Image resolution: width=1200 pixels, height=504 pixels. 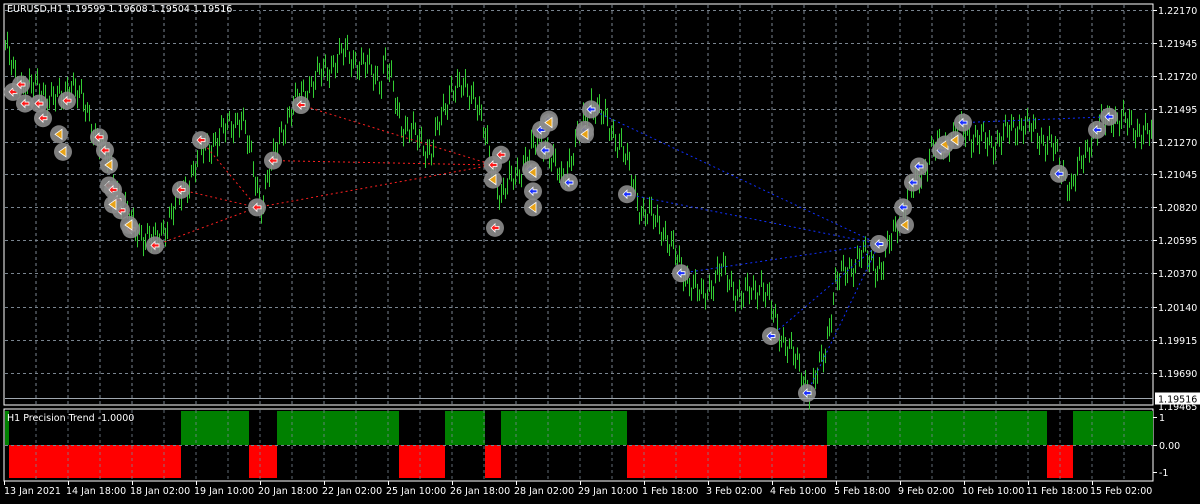 What do you see at coordinates (1177, 11) in the screenshot?
I see `price-tick-label: 1.22170` at bounding box center [1177, 11].